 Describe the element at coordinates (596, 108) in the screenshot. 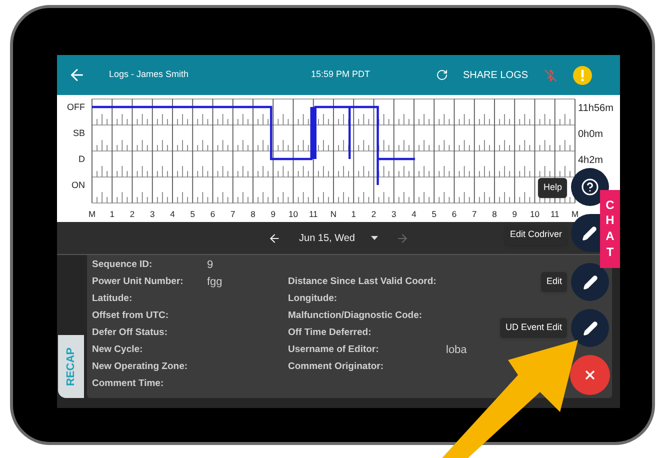

I see `status-total: 11h56m` at that location.